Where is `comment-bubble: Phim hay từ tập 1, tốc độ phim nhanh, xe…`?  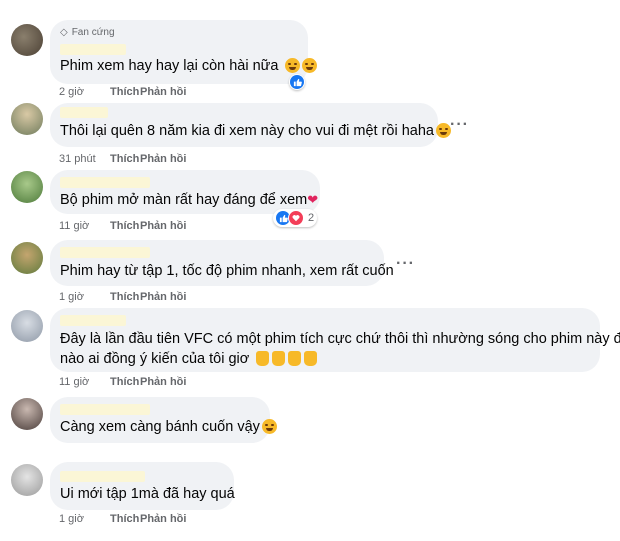 comment-bubble: Phim hay từ tập 1, tốc độ phim nhanh, xe… is located at coordinates (222, 263).